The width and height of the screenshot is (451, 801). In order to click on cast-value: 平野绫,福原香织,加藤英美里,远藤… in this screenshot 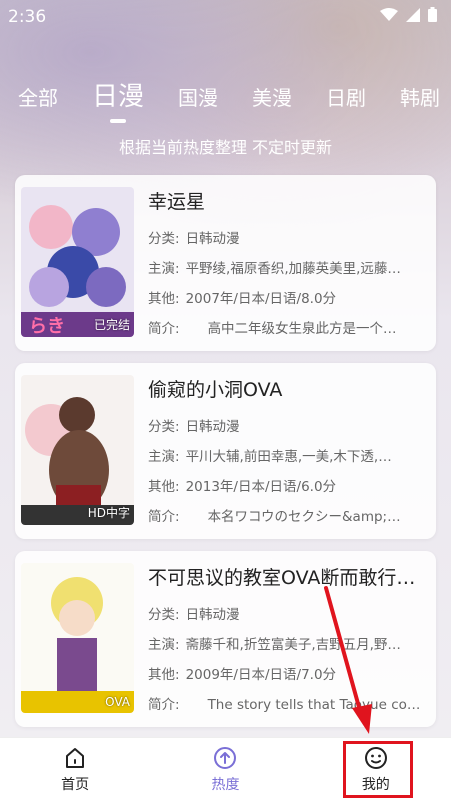, I will do `click(293, 269)`.